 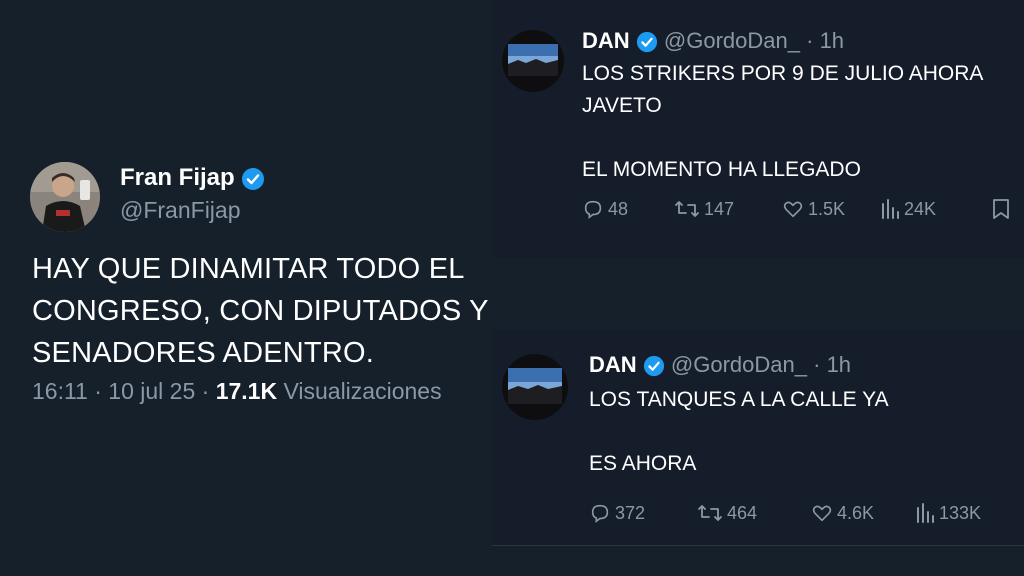 I want to click on bookmark-button, so click(x=1001, y=209).